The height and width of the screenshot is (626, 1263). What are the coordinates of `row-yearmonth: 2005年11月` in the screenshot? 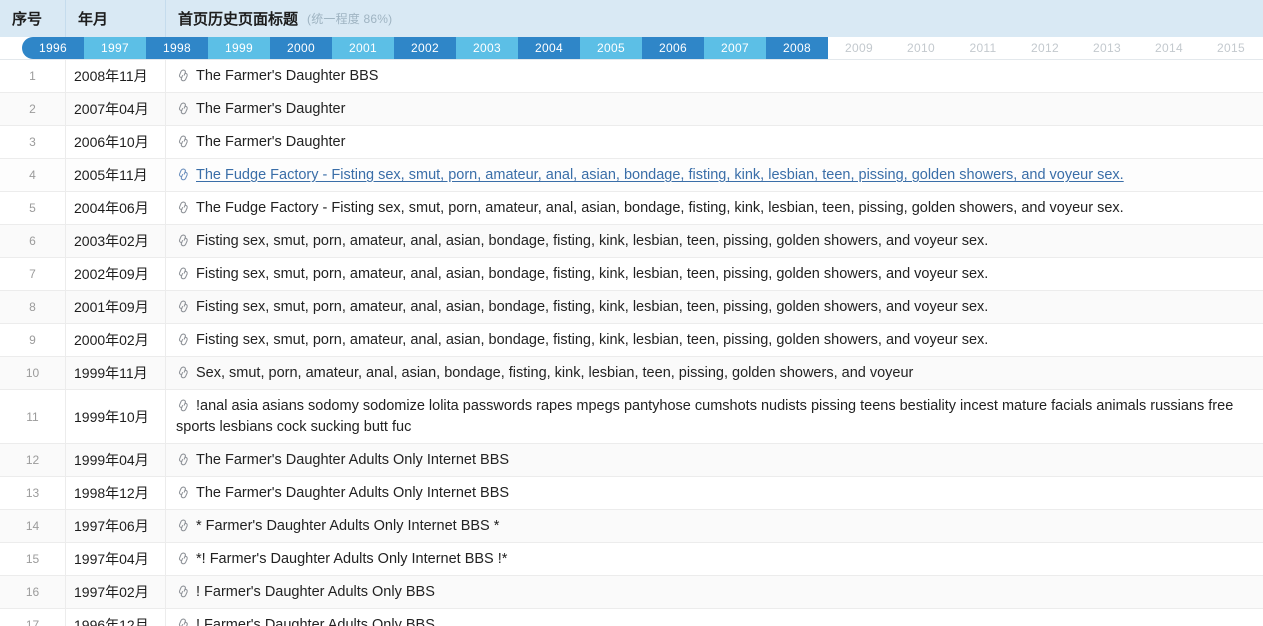 It's located at (115, 175).